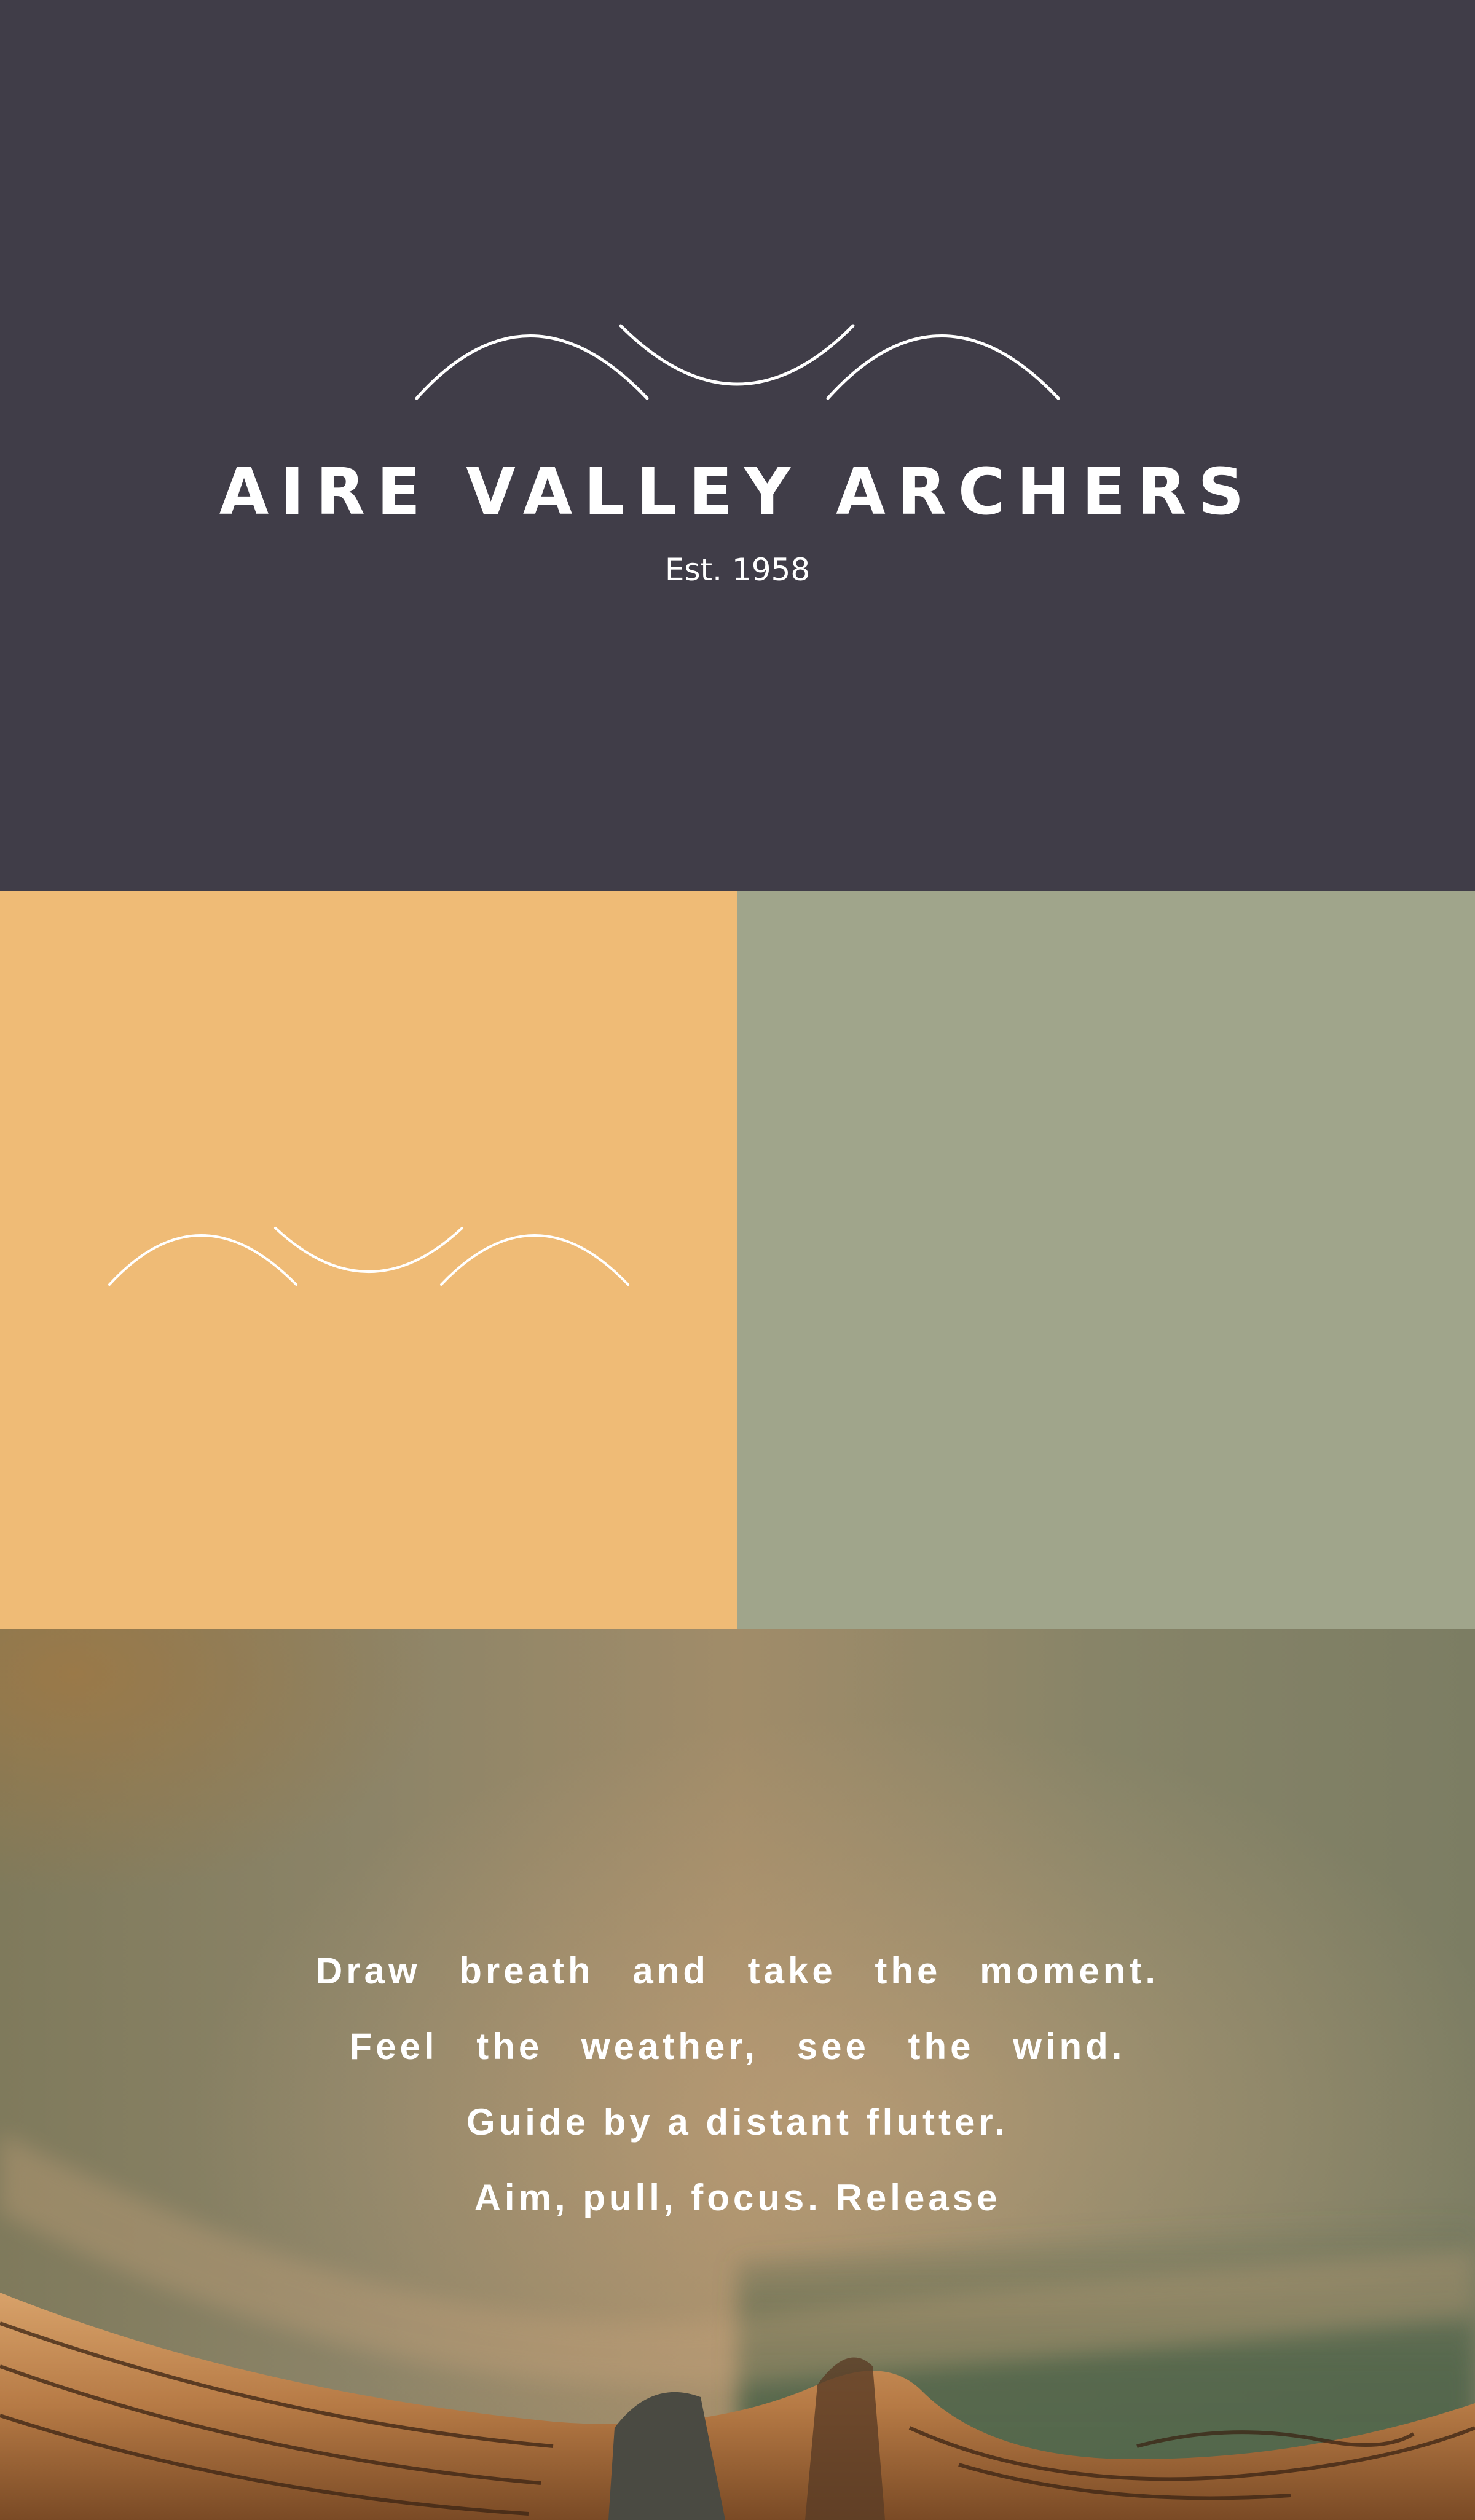 This screenshot has height=2520, width=1475. I want to click on sage-swatch, so click(1107, 1260).